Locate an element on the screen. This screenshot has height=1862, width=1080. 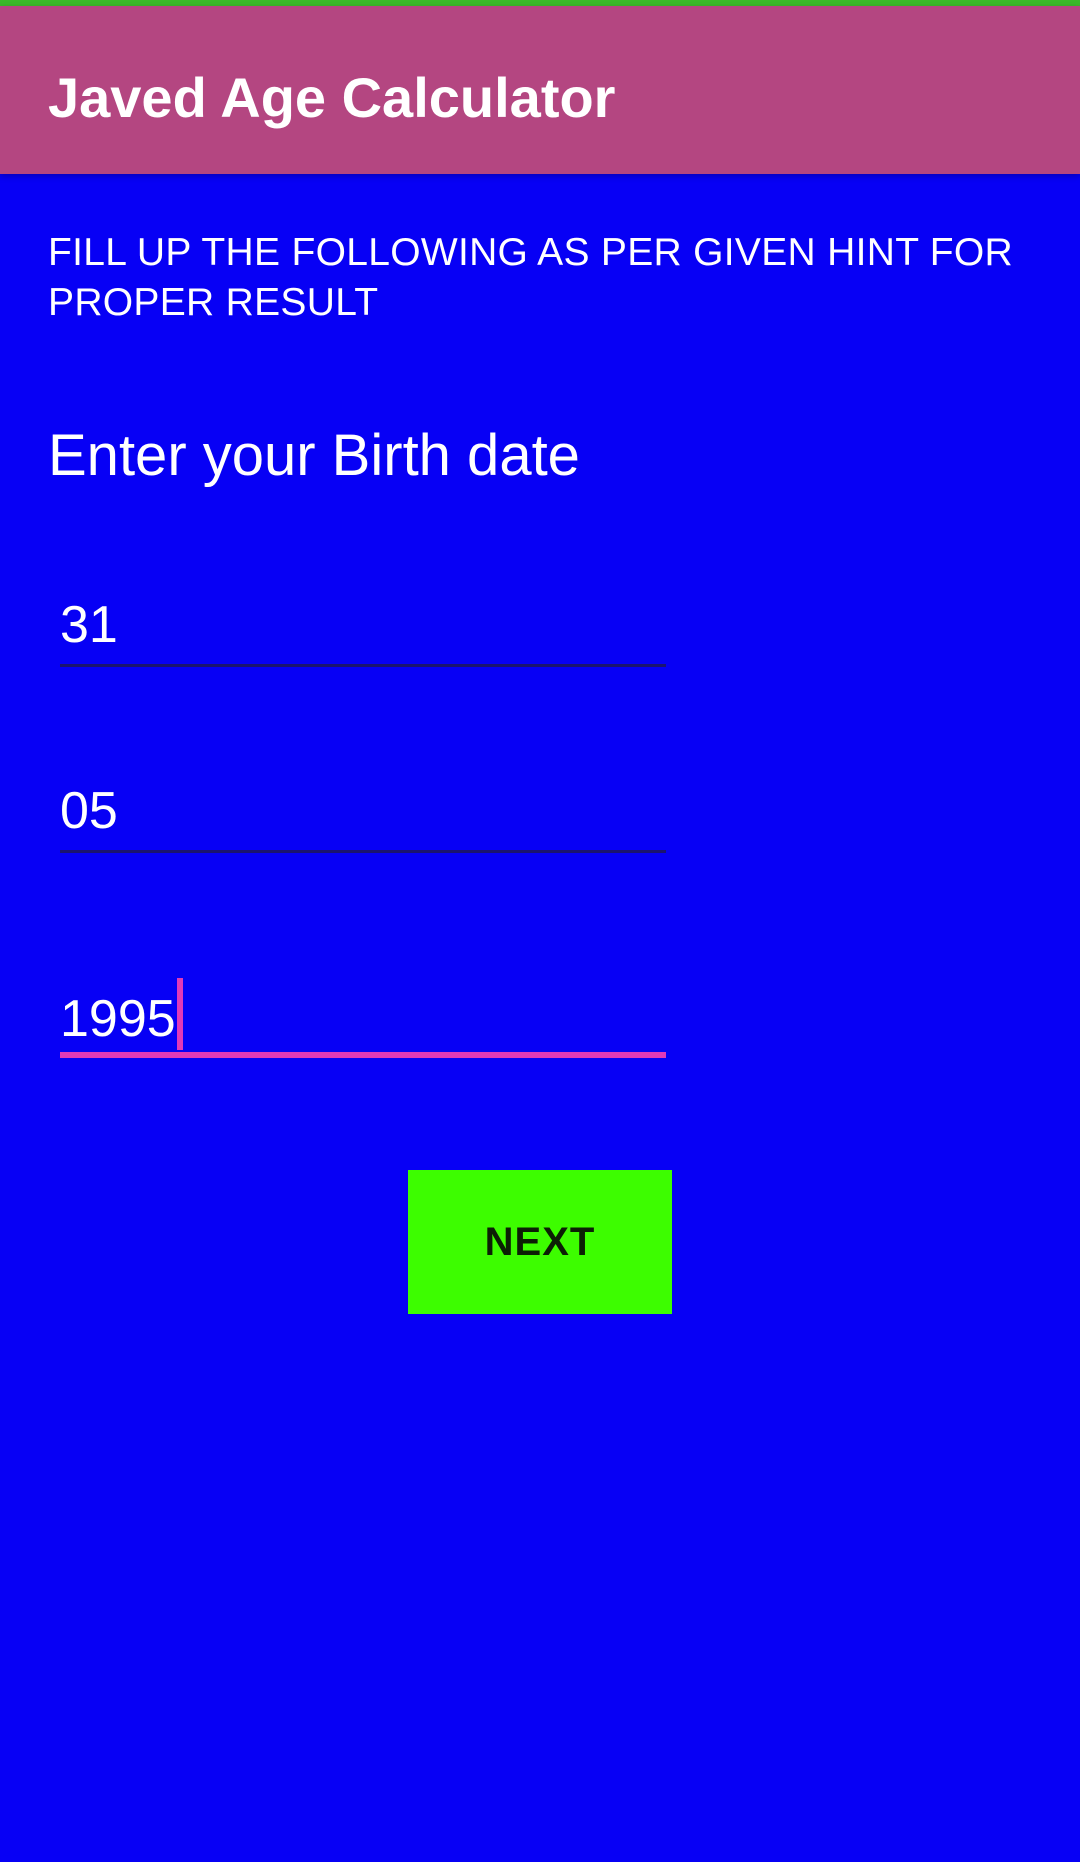
month-input: 05 is located at coordinates (363, 816).